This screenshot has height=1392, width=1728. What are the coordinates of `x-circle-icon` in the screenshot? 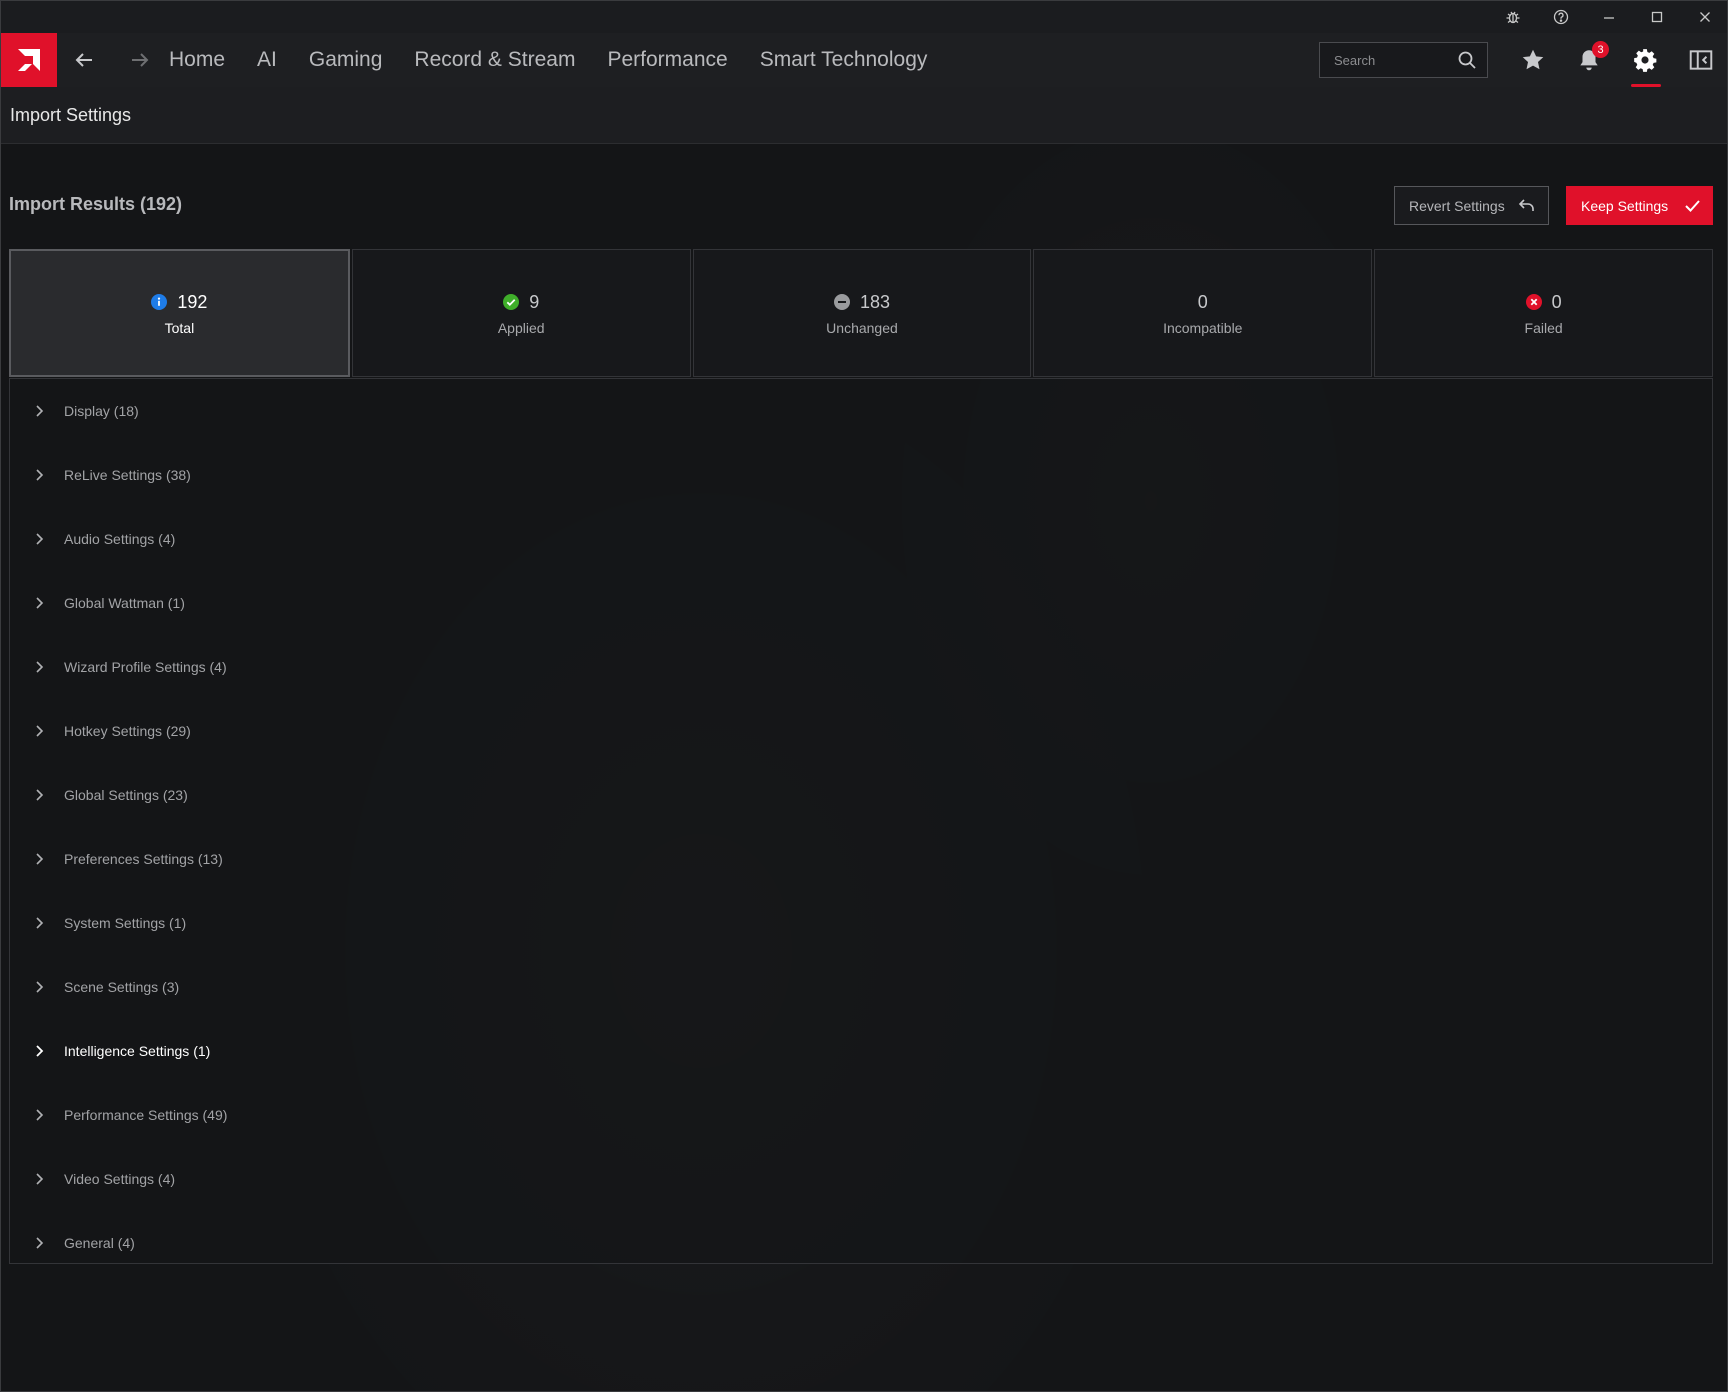 It's located at (1533, 302).